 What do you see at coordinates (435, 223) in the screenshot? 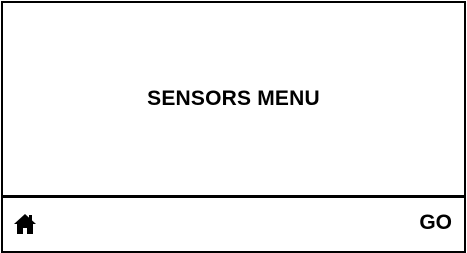
I see `go-button: GO` at bounding box center [435, 223].